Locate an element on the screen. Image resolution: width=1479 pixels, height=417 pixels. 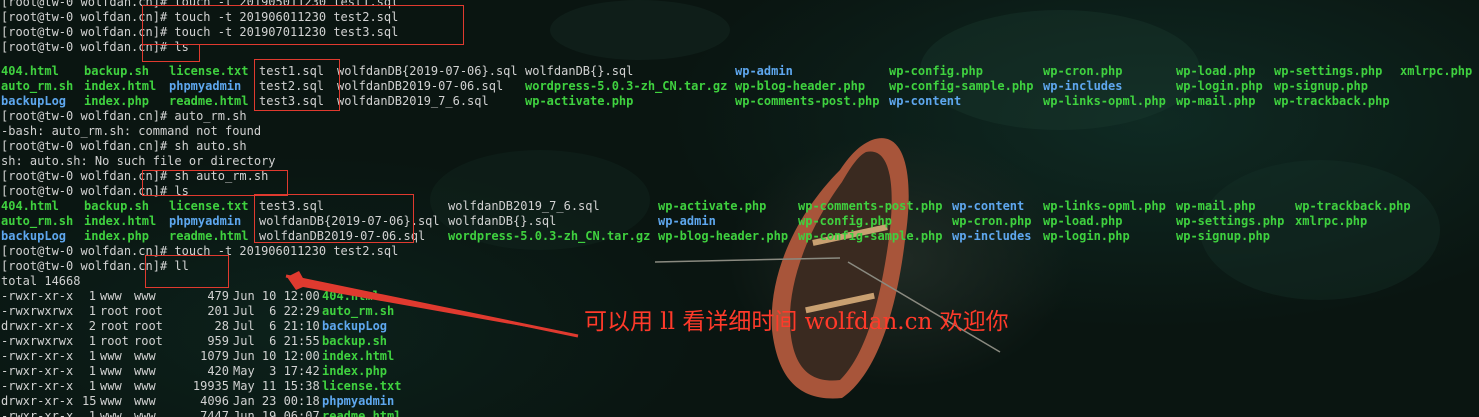
annotation-text: 可以用 ll 看详细时间 wolfdan.cn 欢迎你 is located at coordinates (796, 322).